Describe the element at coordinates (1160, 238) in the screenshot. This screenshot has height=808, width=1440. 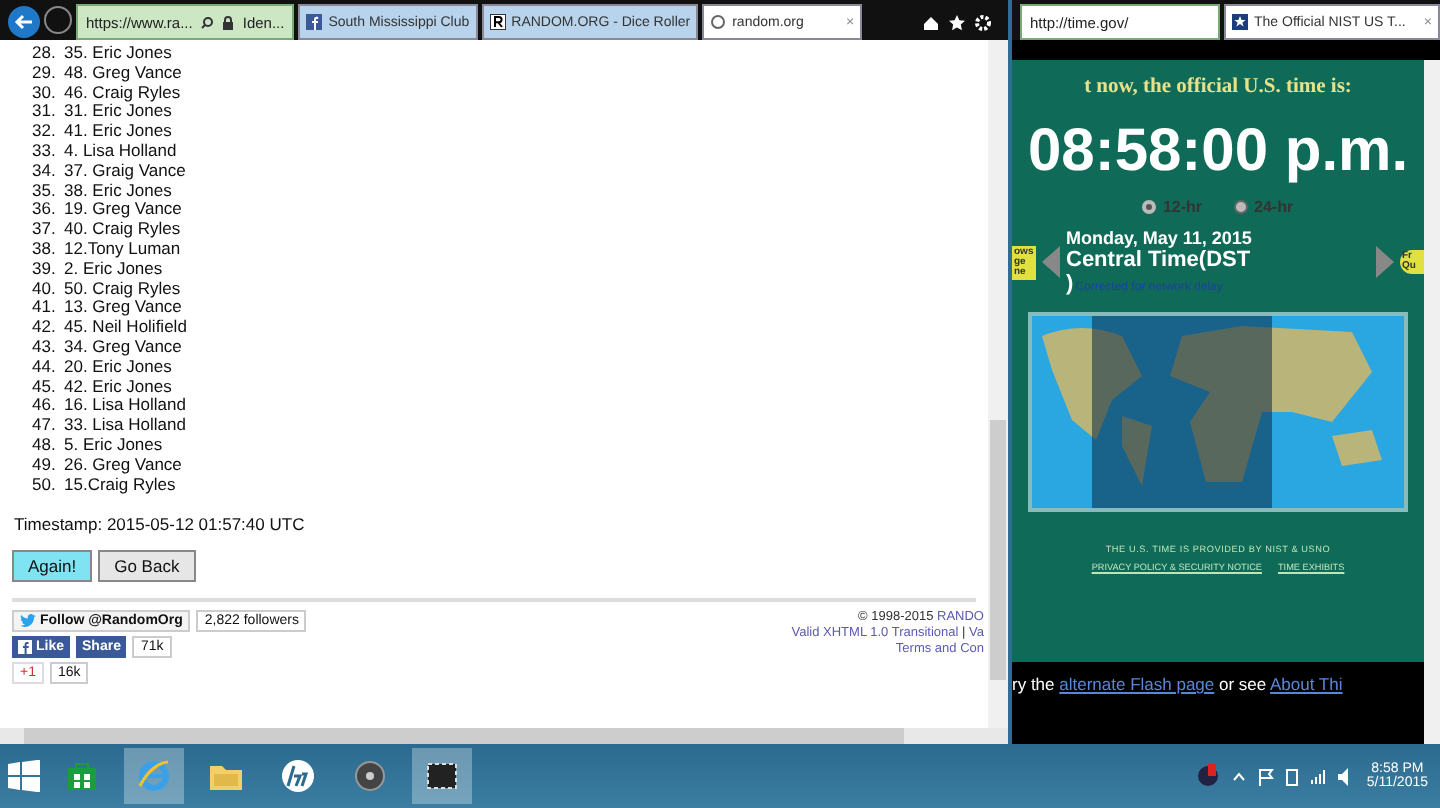
I see `date-text: Monday, May 11, 2015` at that location.